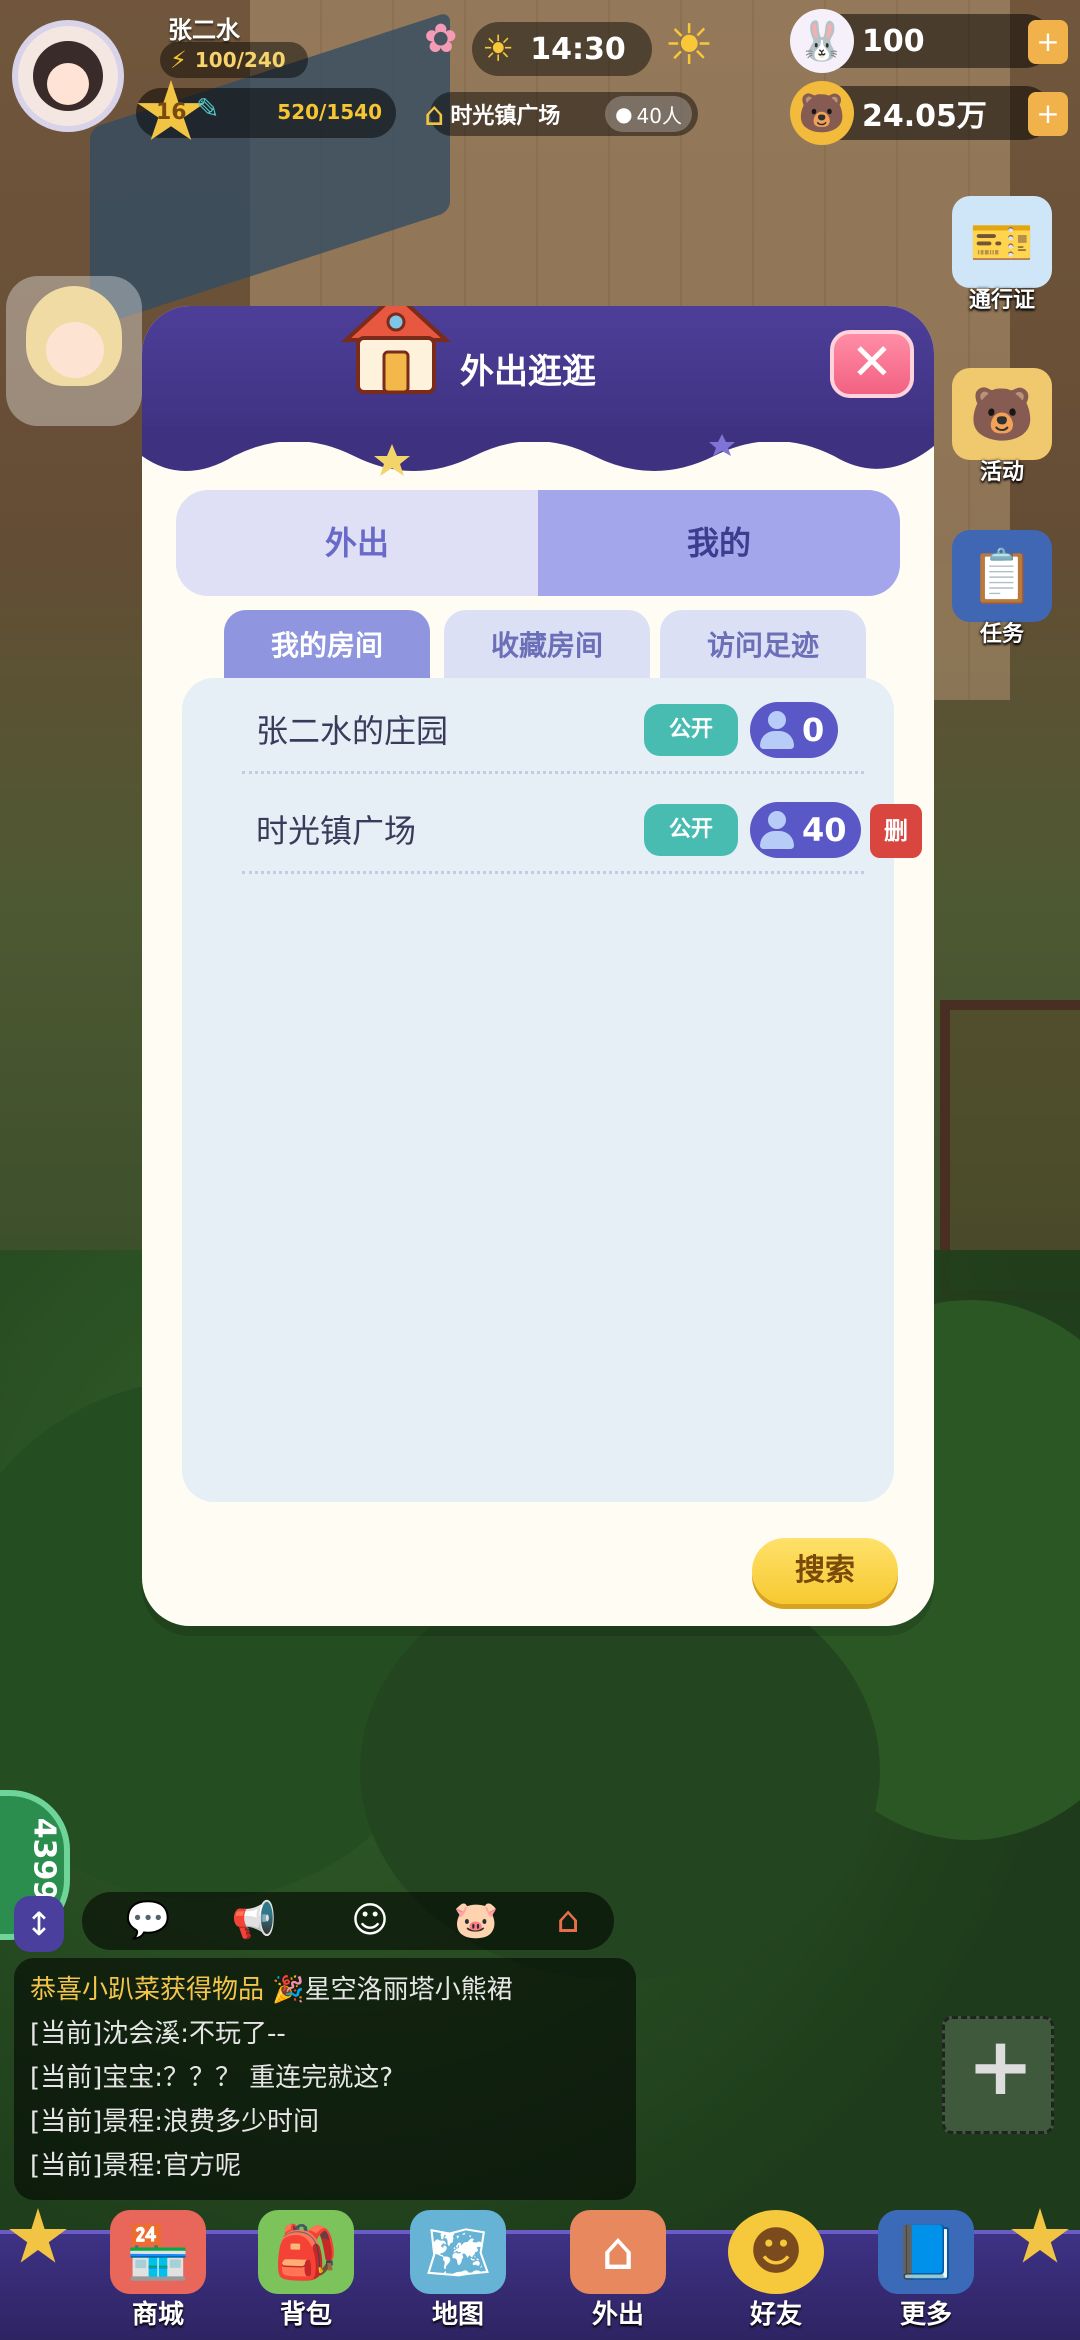 Image resolution: width=1080 pixels, height=2340 pixels. I want to click on friends-smiley-icon: ☻, so click(776, 2252).